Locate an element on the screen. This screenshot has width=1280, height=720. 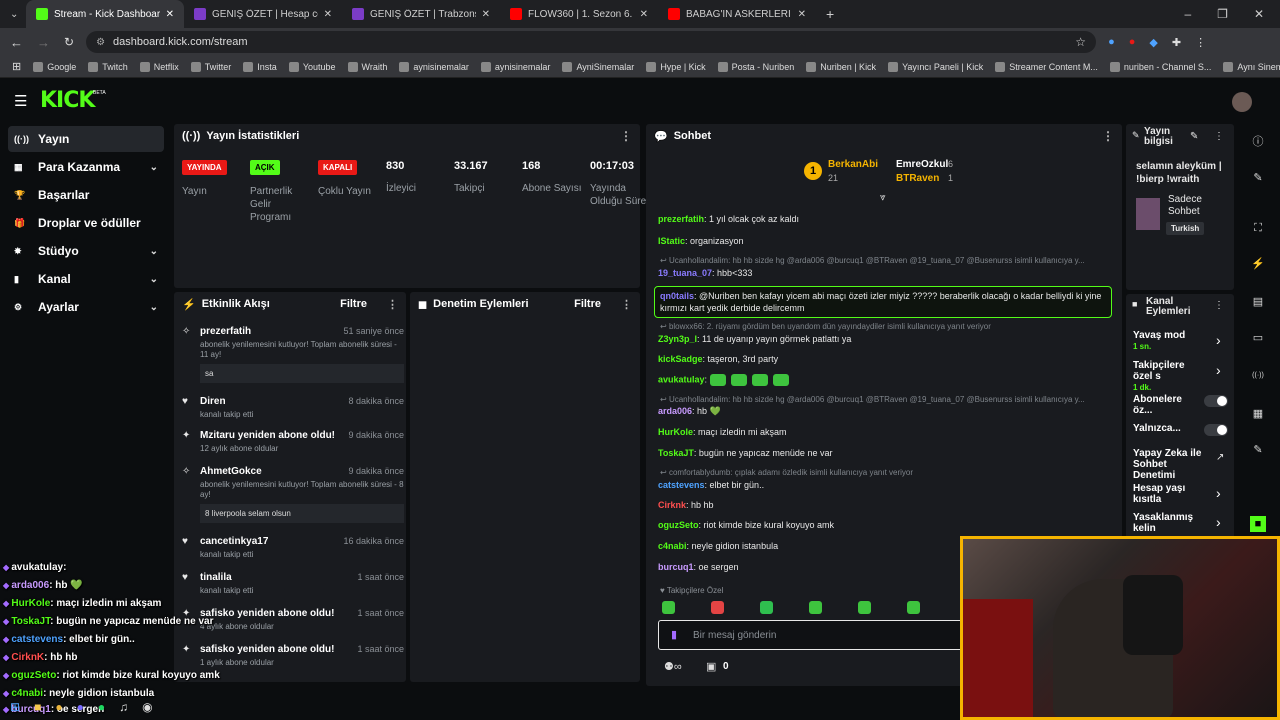
new-tab-button: + is located at coordinates (830, 14).